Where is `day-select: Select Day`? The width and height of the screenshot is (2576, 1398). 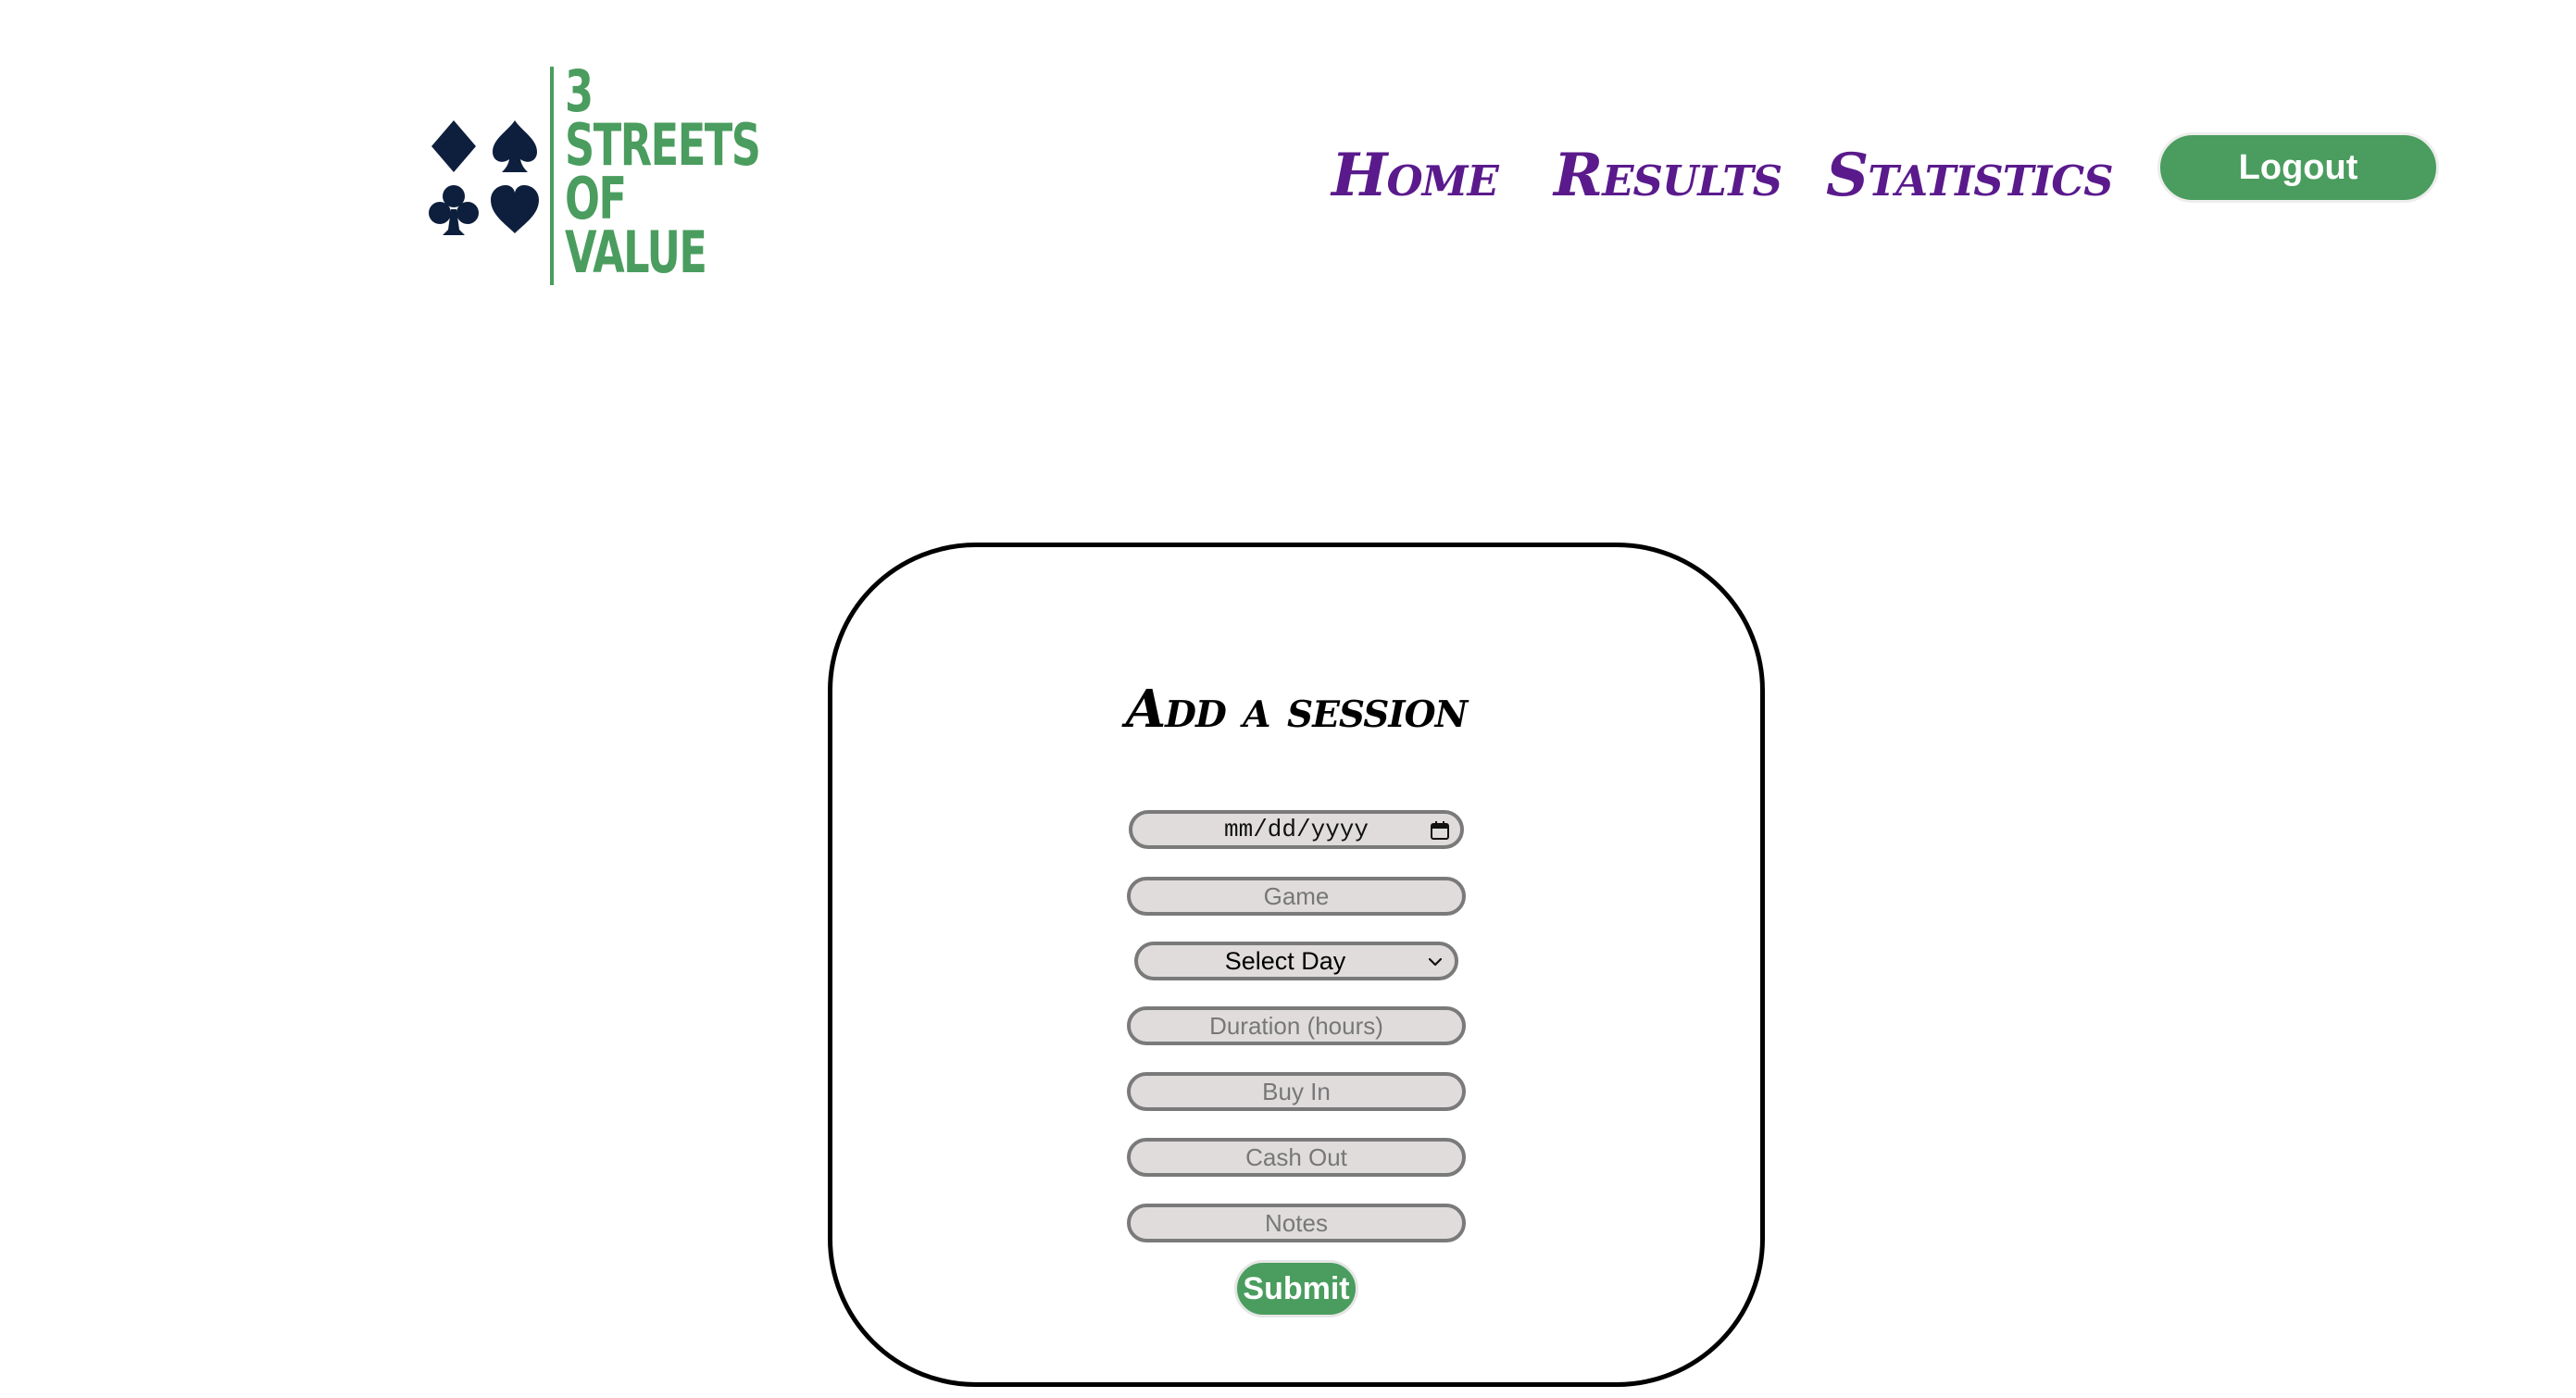 day-select: Select Day is located at coordinates (1296, 961).